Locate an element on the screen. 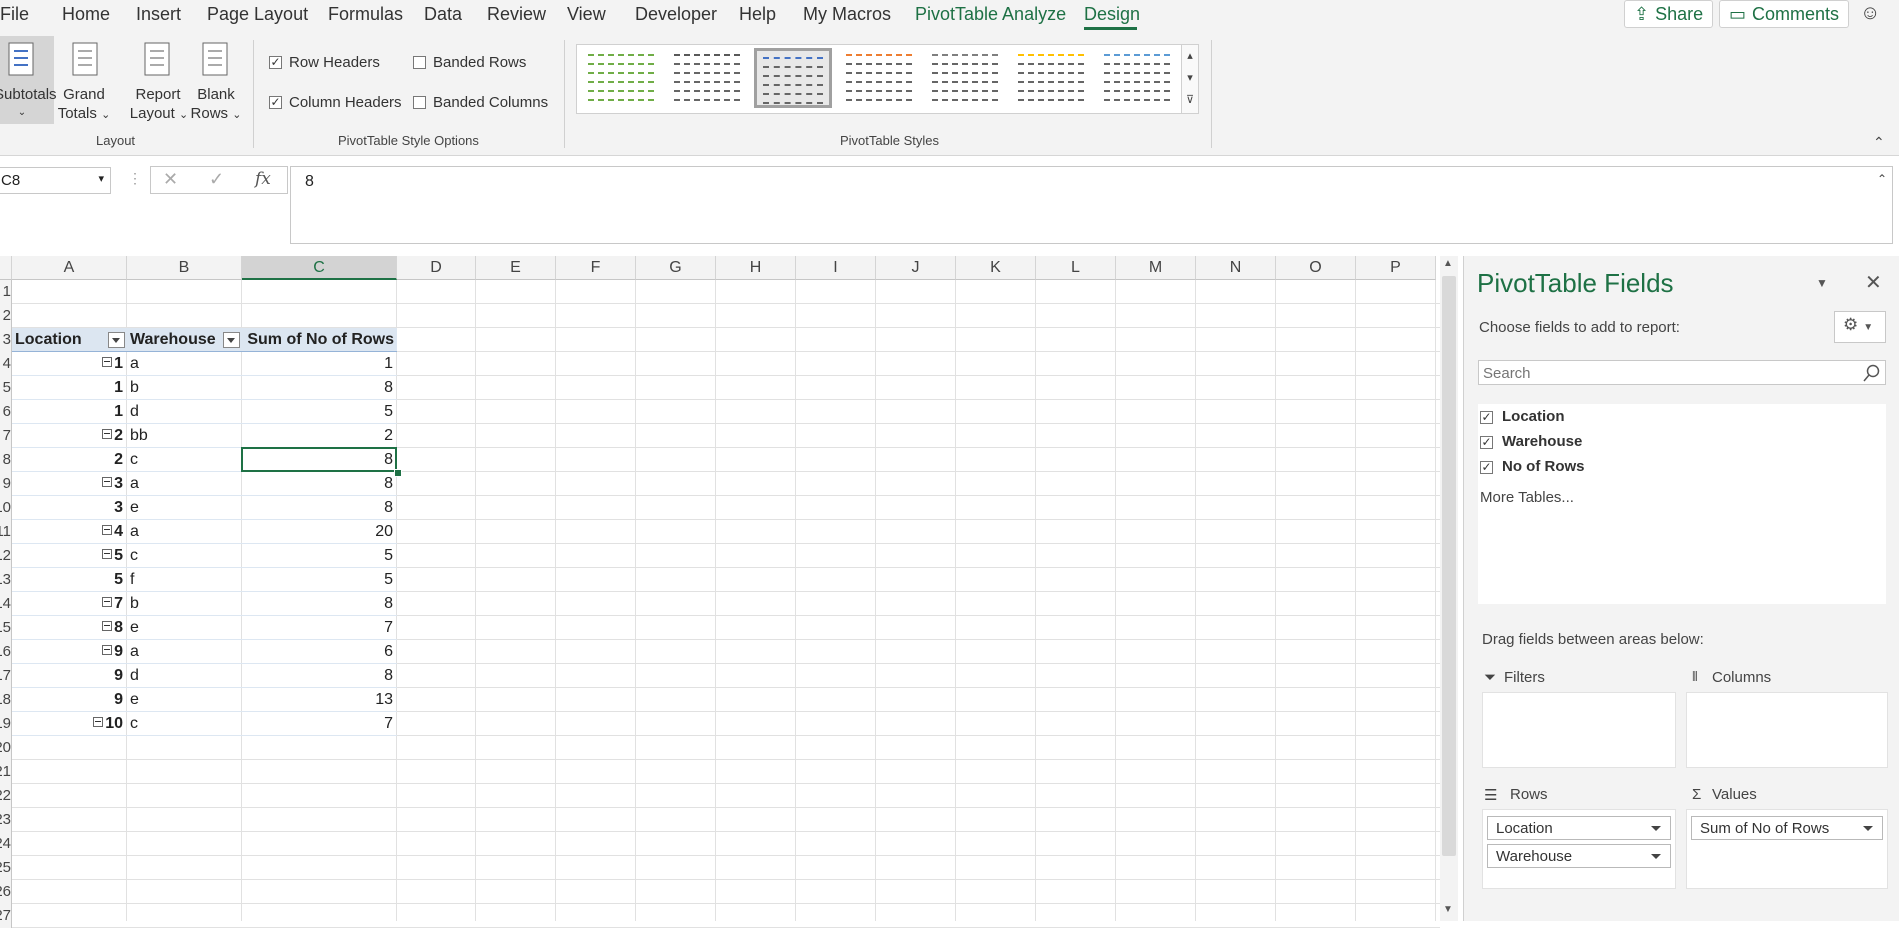 The image size is (1899, 928). formula-input: 8 is located at coordinates (1091, 205).